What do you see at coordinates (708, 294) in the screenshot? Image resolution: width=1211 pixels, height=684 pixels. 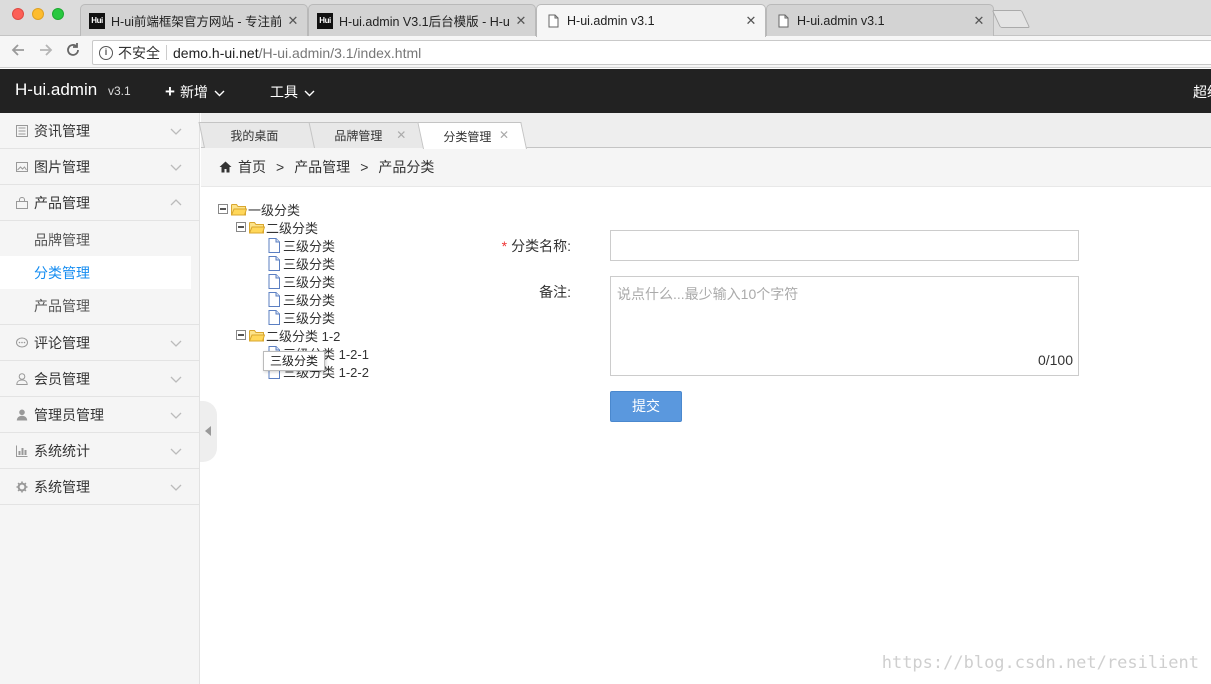 I see `remark-placeholder: 说点什么...最少输入10个字符` at bounding box center [708, 294].